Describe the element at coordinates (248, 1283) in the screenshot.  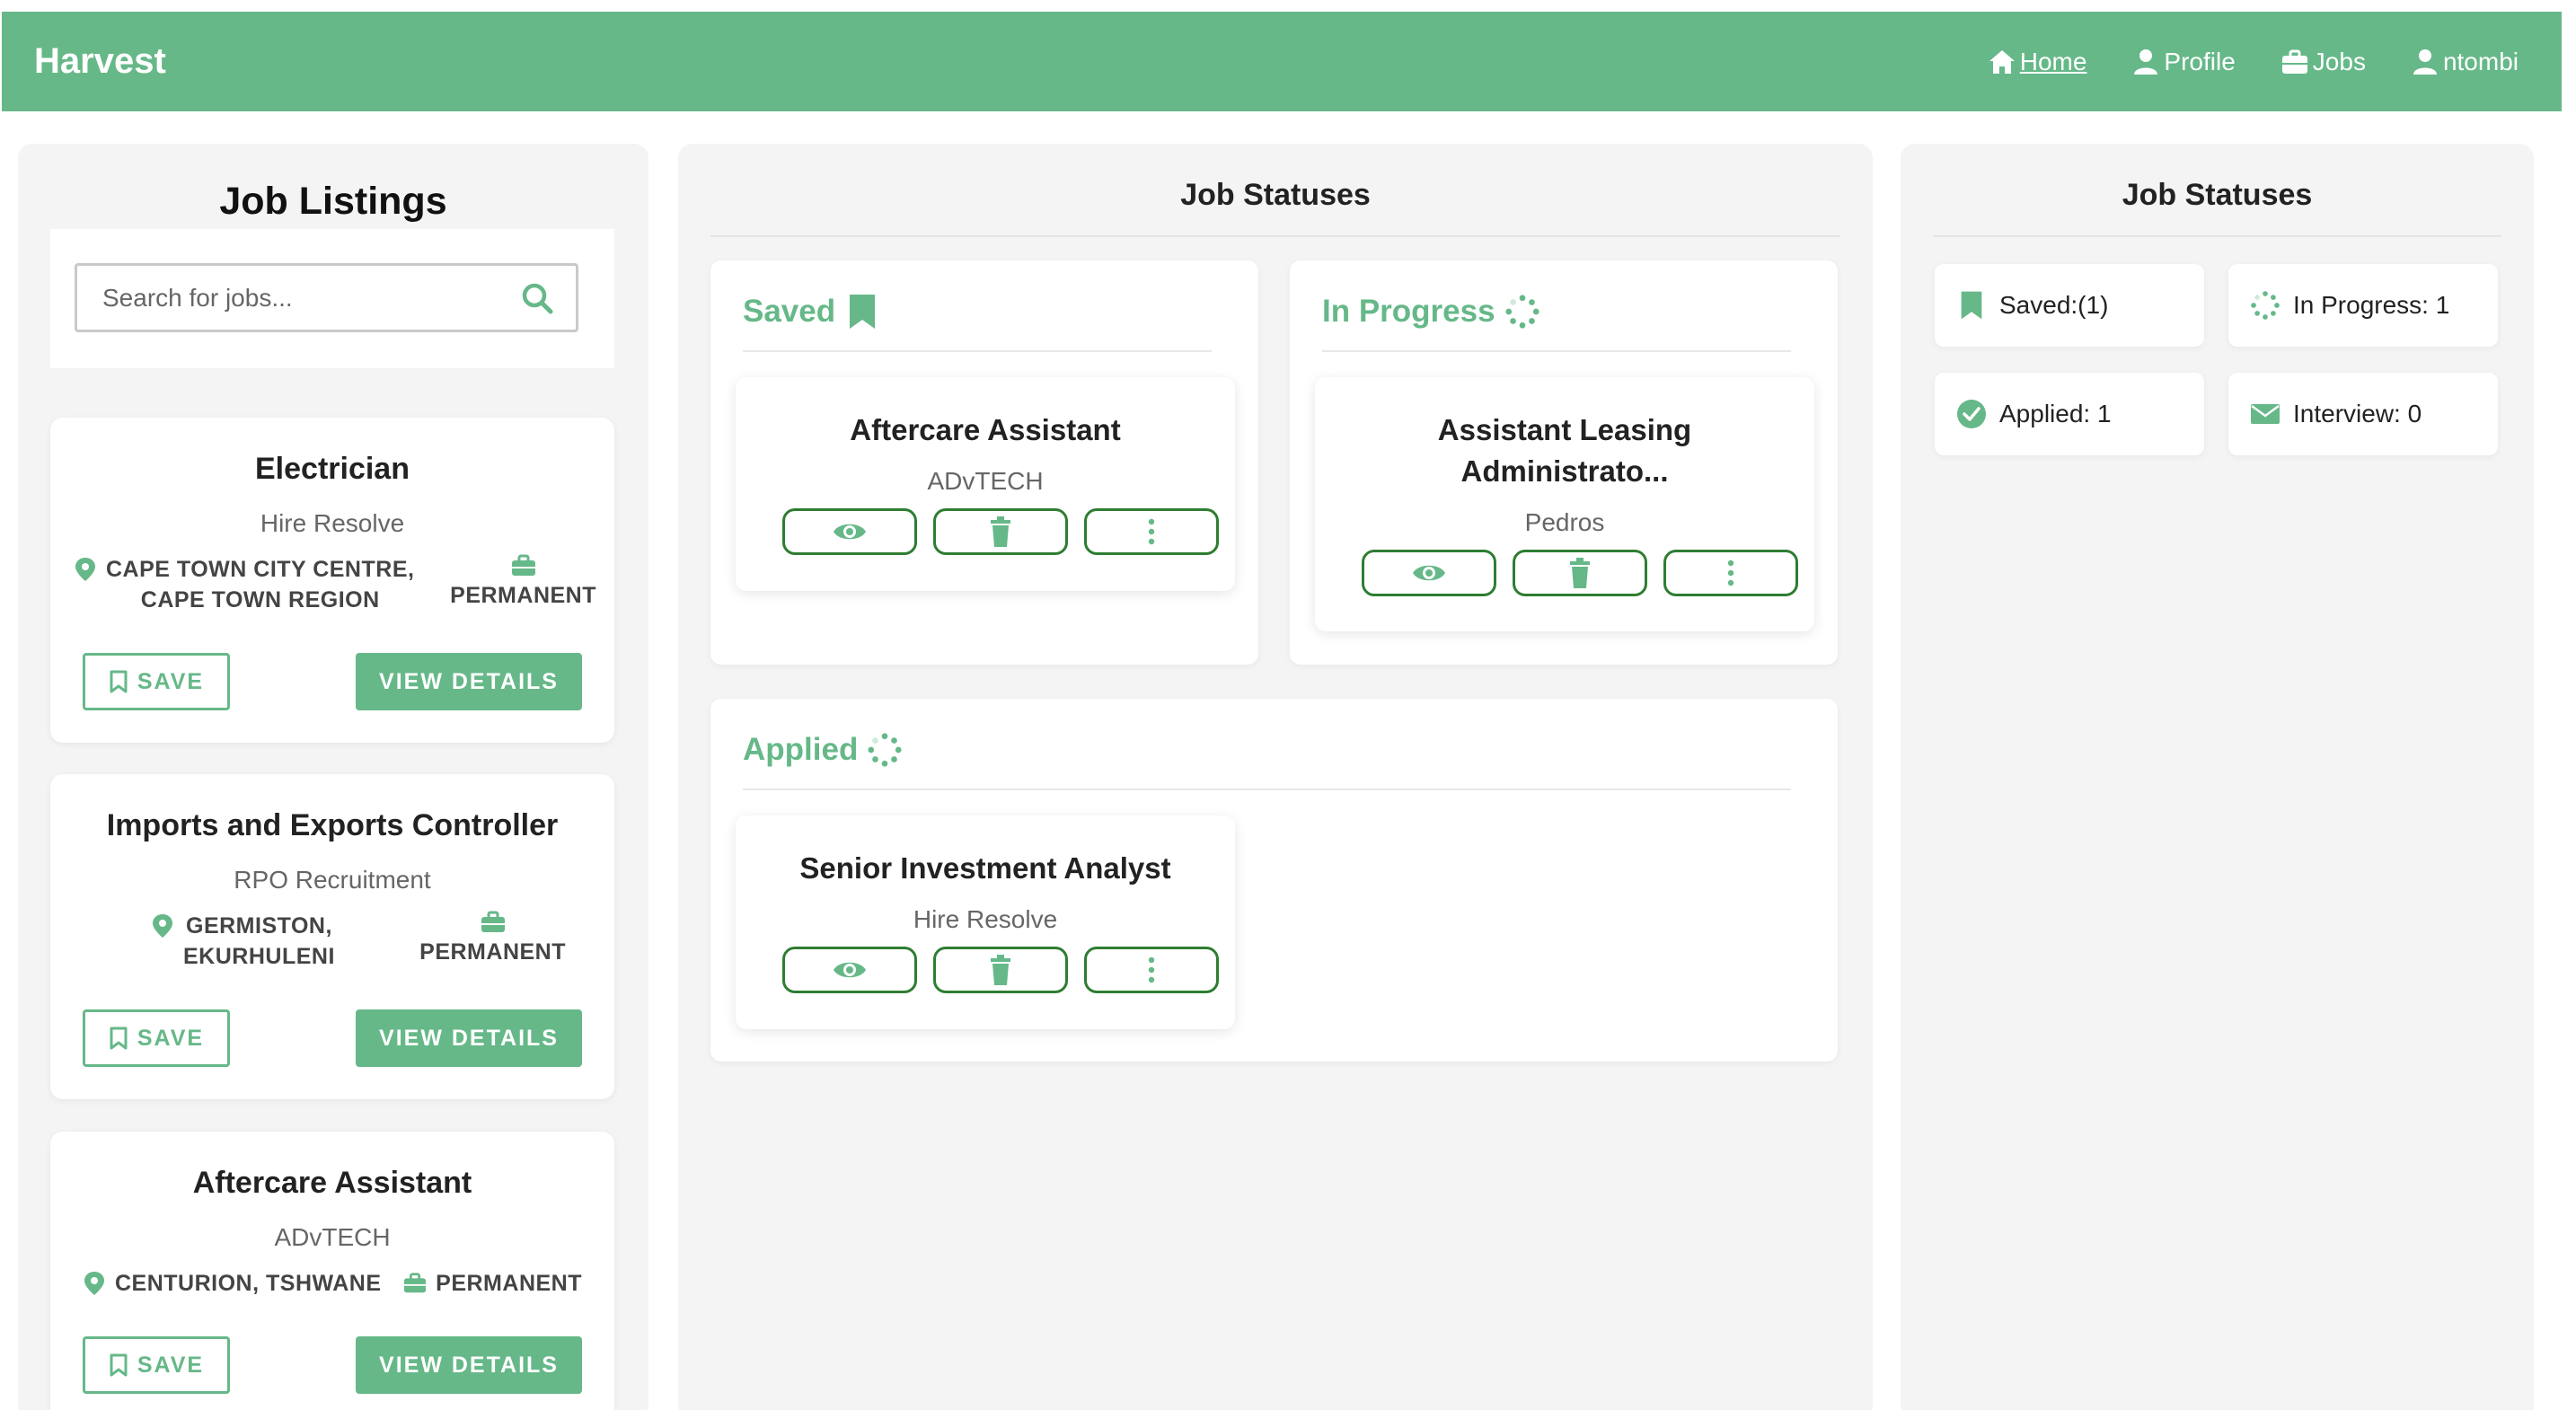
I see `job-location-text: CENTURION, TSHWANE` at that location.